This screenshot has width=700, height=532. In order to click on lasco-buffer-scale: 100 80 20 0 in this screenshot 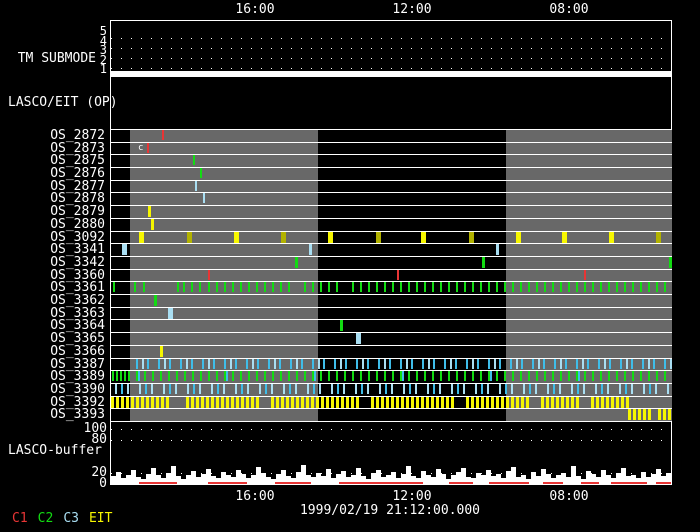, I will do `click(82, 266)`.